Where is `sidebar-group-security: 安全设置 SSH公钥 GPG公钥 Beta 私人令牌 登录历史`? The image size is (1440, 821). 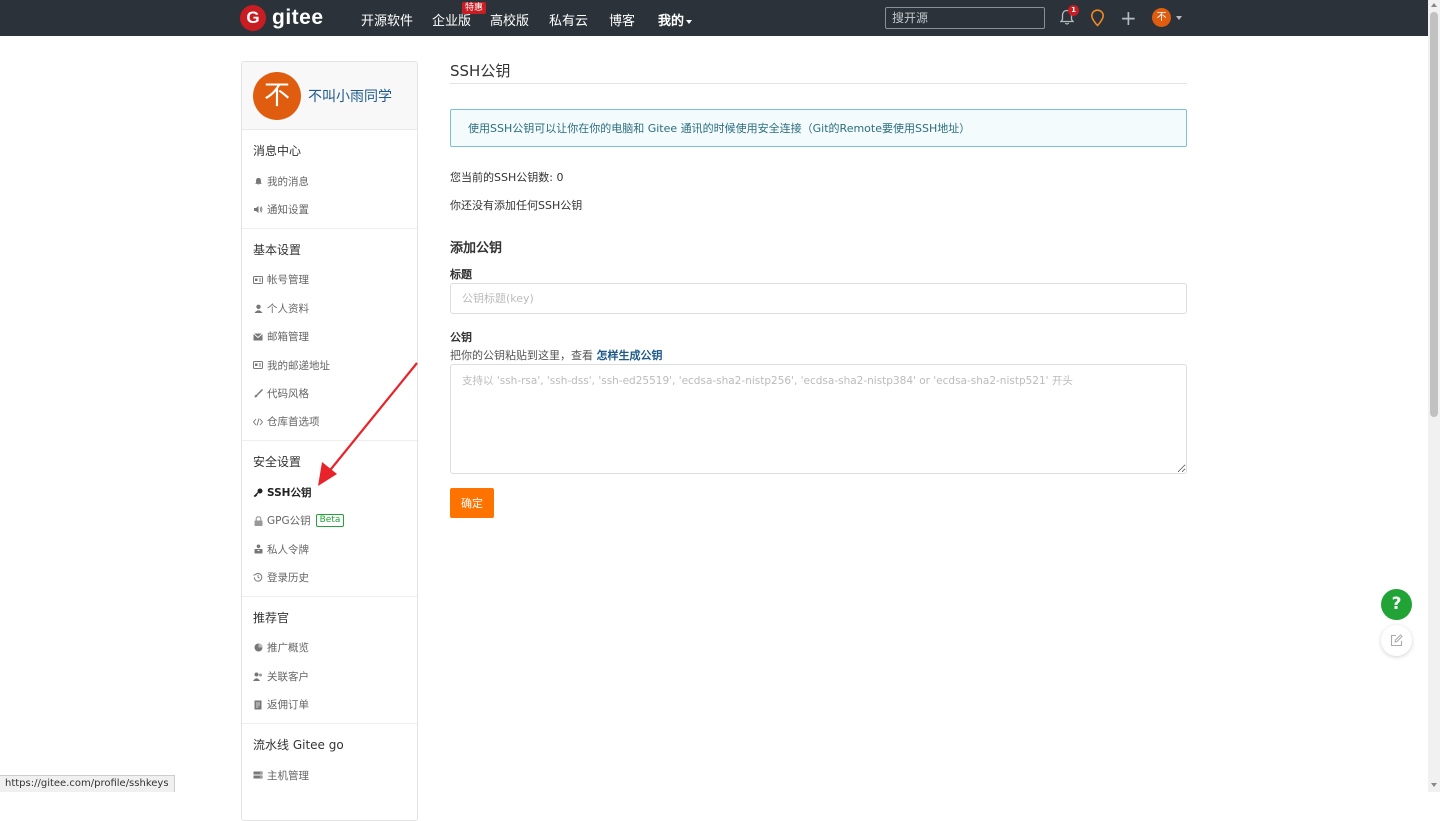
sidebar-group-security: 安全设置 SSH公钥 GPG公钥 Beta 私人令牌 登录历史 is located at coordinates (329, 519).